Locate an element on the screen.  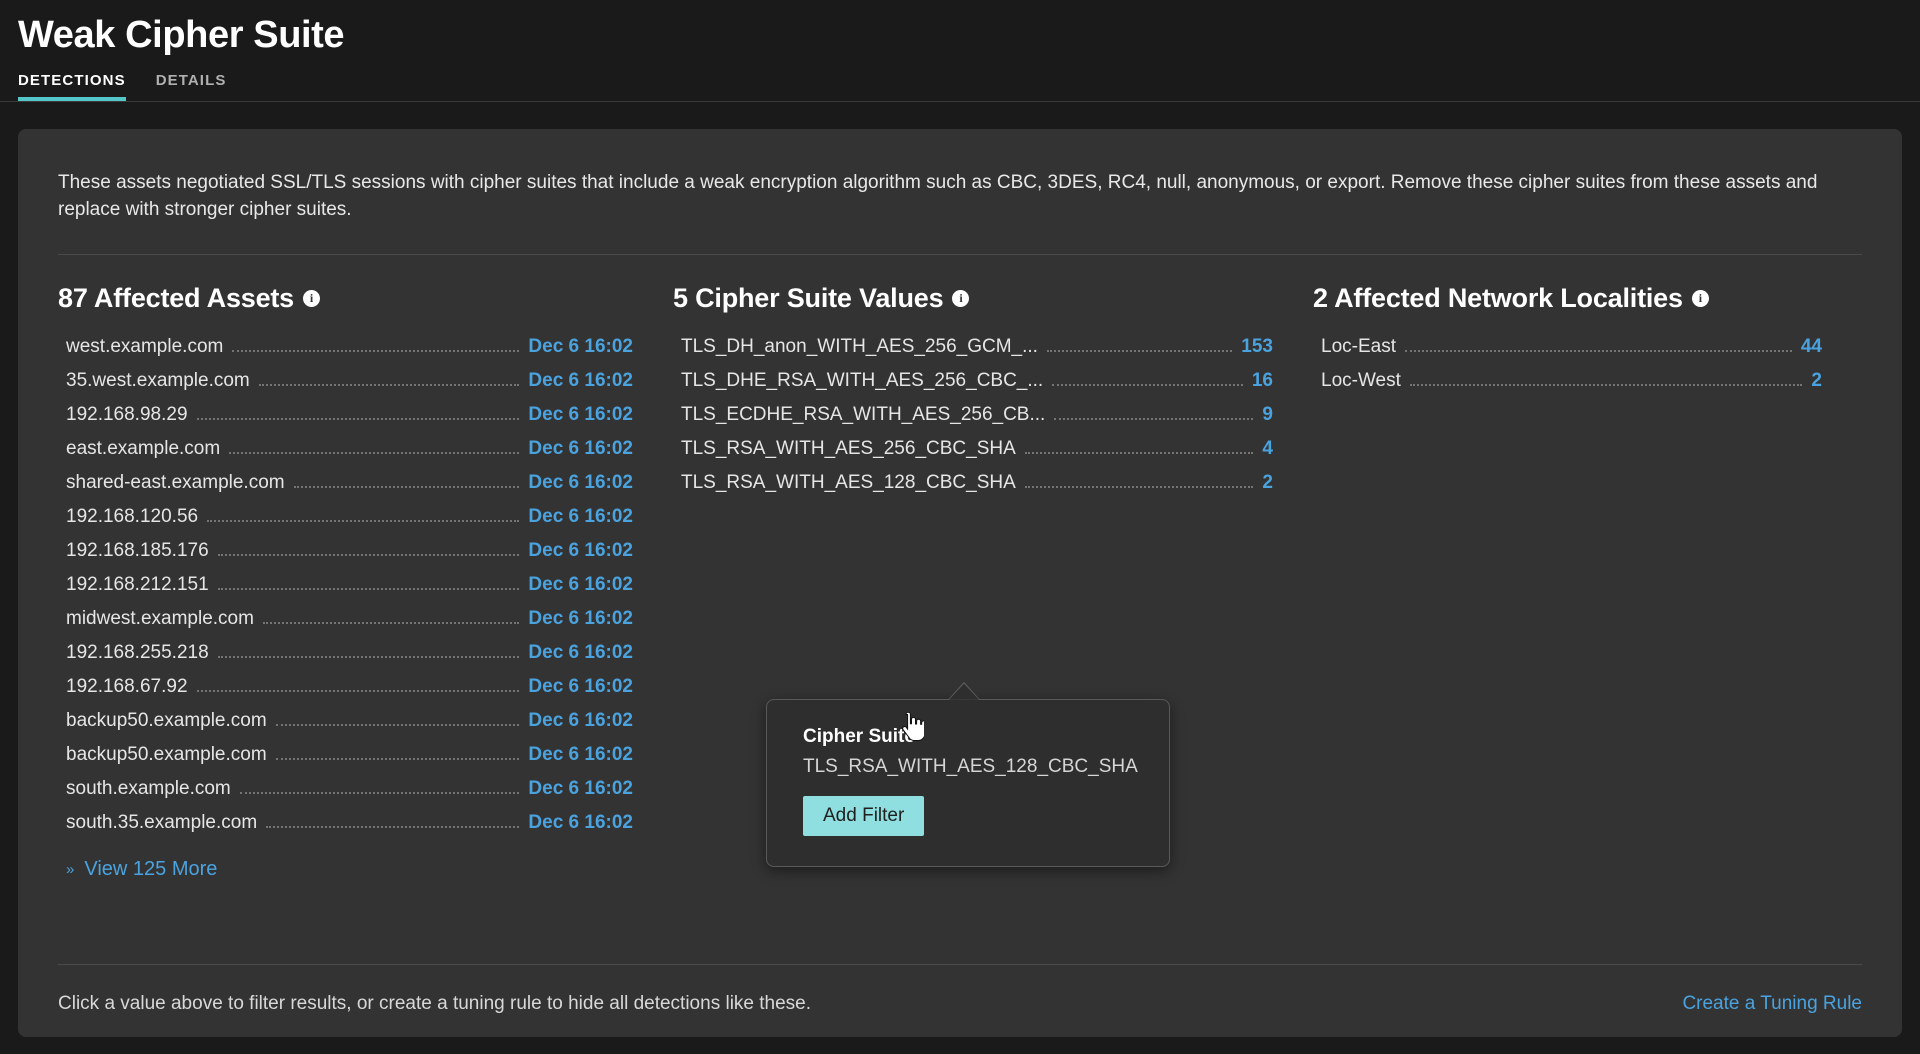
cipher-suite-count: 153 is located at coordinates (1257, 346).